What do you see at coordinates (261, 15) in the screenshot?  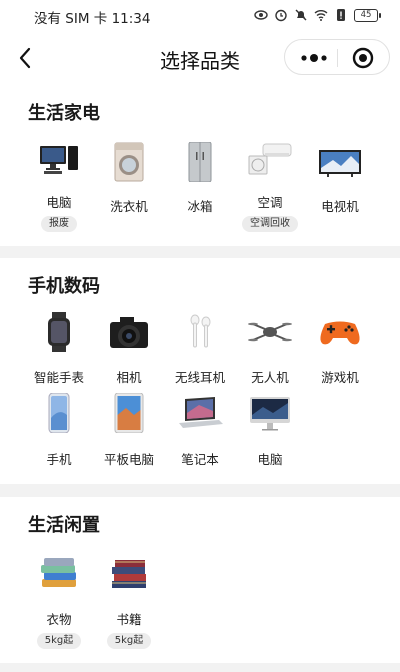 I see `eye-icon` at bounding box center [261, 15].